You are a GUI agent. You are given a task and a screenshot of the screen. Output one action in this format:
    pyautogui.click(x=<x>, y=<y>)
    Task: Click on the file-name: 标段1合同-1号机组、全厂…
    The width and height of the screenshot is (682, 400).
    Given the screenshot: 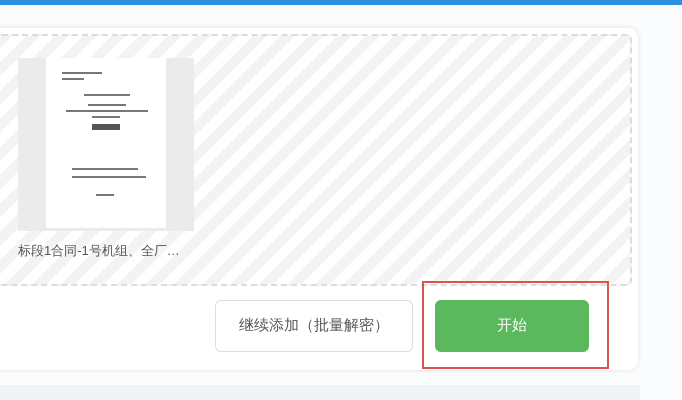 What is the action you would take?
    pyautogui.click(x=99, y=251)
    